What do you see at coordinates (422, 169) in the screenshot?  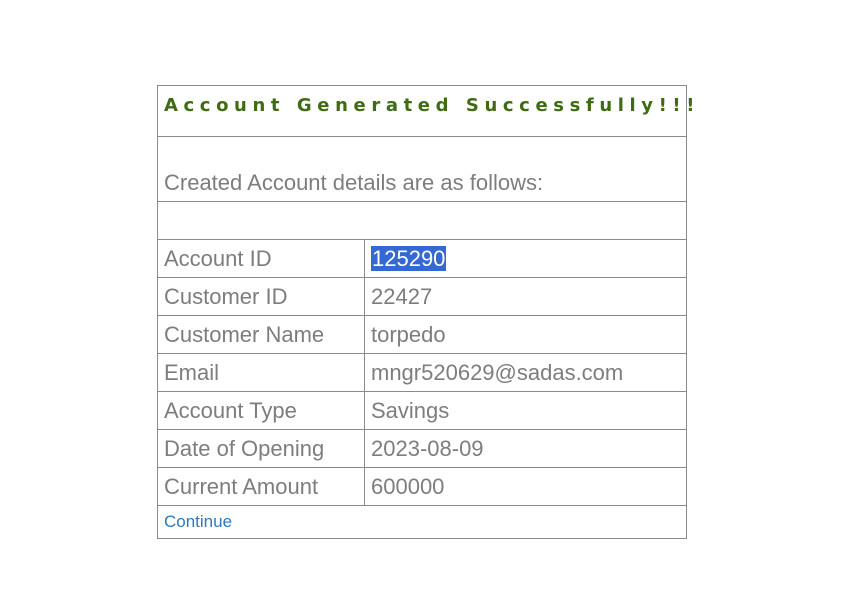 I see `details-intro: Created Account details are as follows:` at bounding box center [422, 169].